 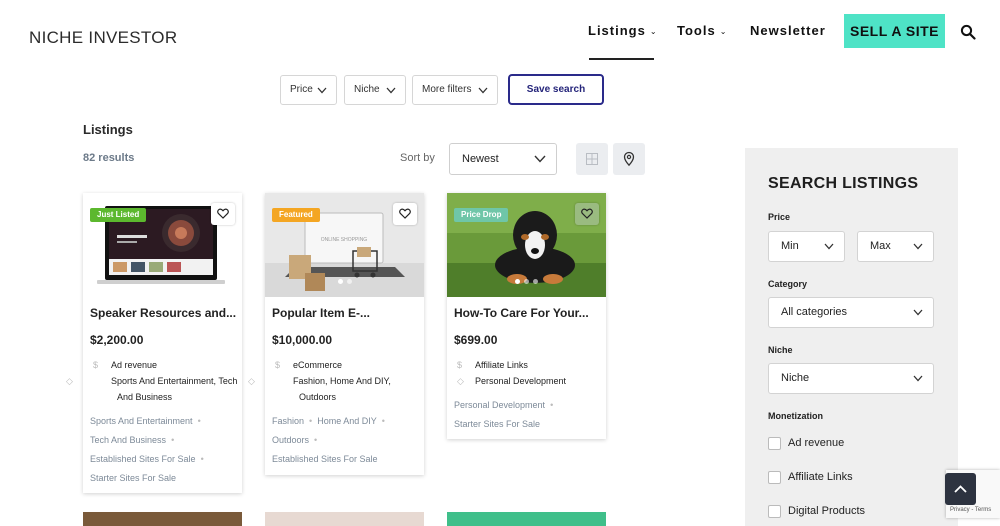 What do you see at coordinates (806, 443) in the screenshot?
I see `checkbox-ad-revenue: Ad revenue` at bounding box center [806, 443].